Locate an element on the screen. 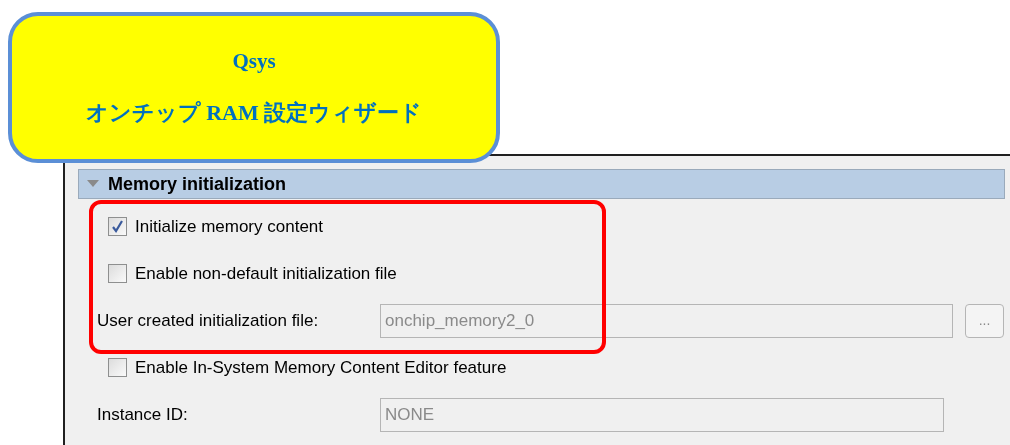  checkmark-icon is located at coordinates (117, 226).